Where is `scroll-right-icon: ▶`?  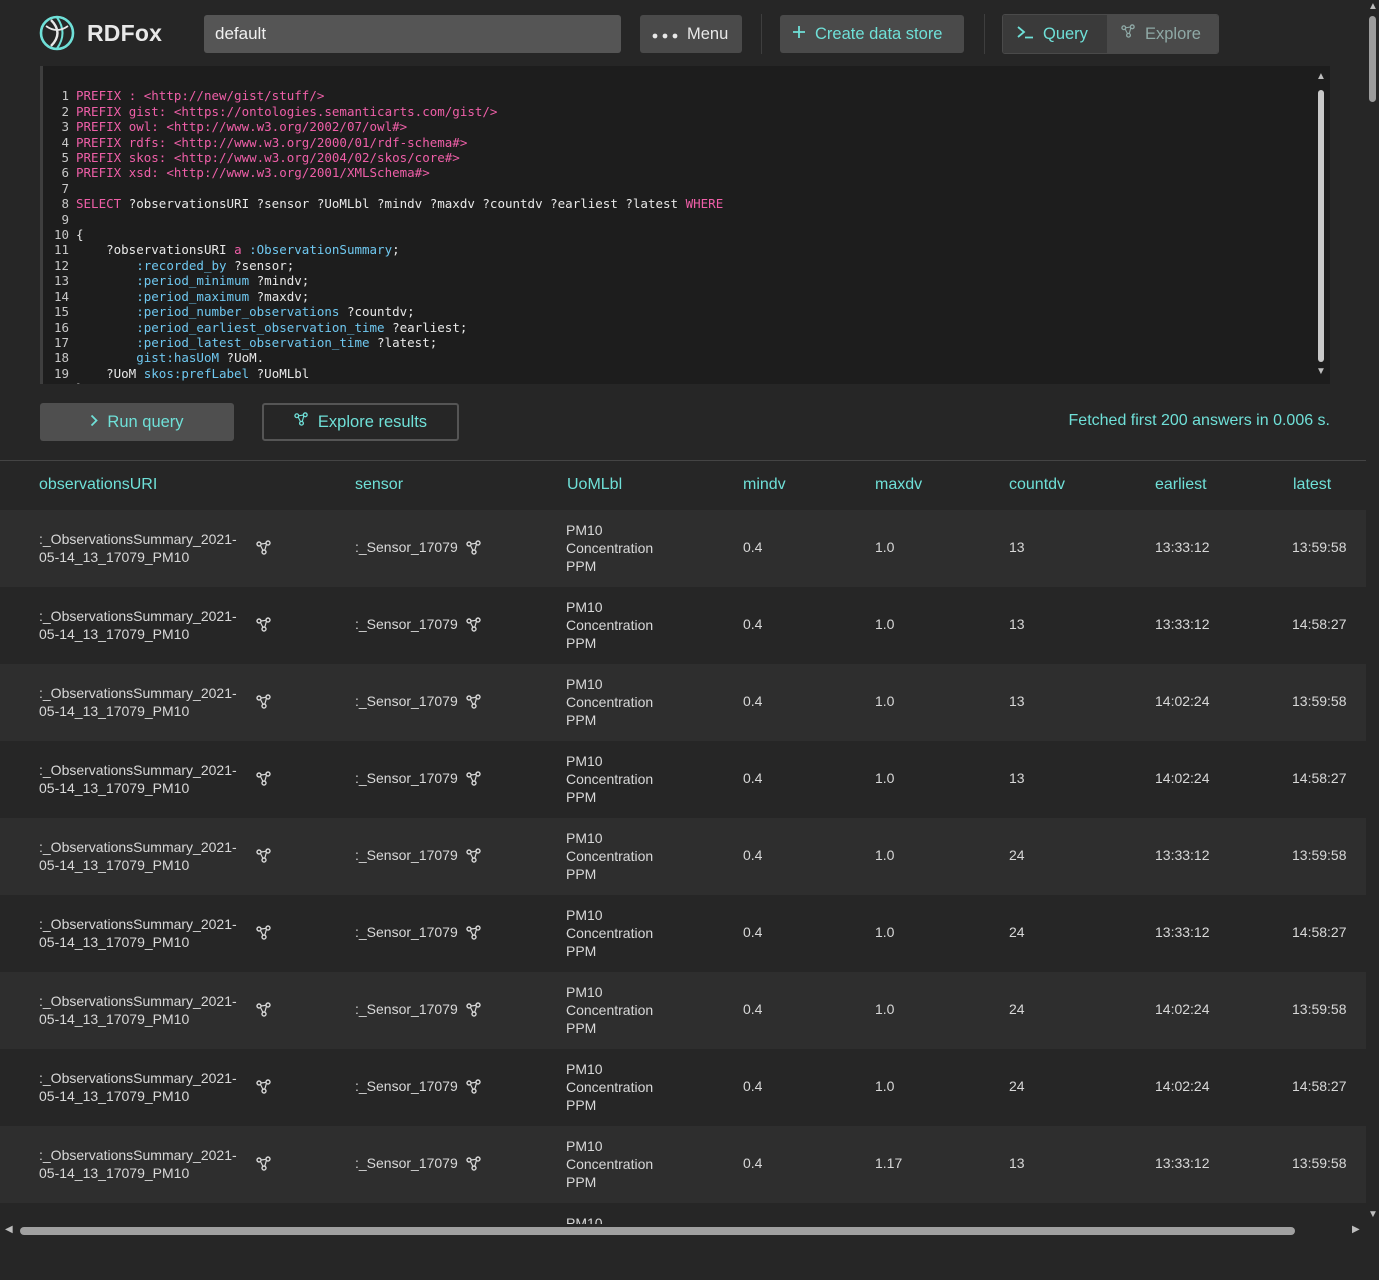 scroll-right-icon: ▶ is located at coordinates (1356, 1230).